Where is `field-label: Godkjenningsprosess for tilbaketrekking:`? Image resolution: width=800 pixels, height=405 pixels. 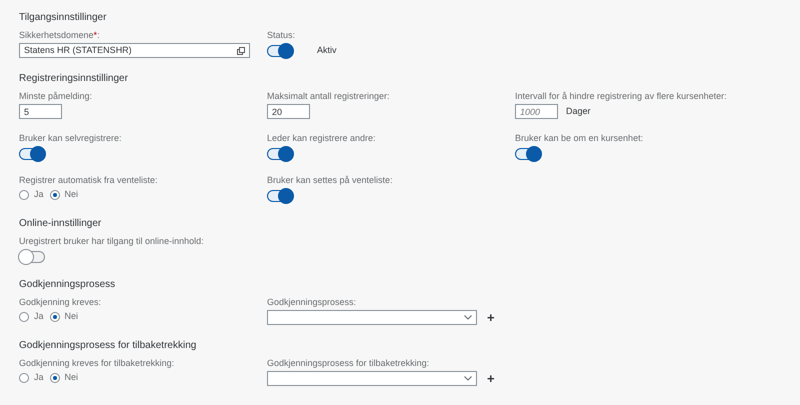
field-label: Godkjenningsprosess for tilbaketrekking: is located at coordinates (348, 363).